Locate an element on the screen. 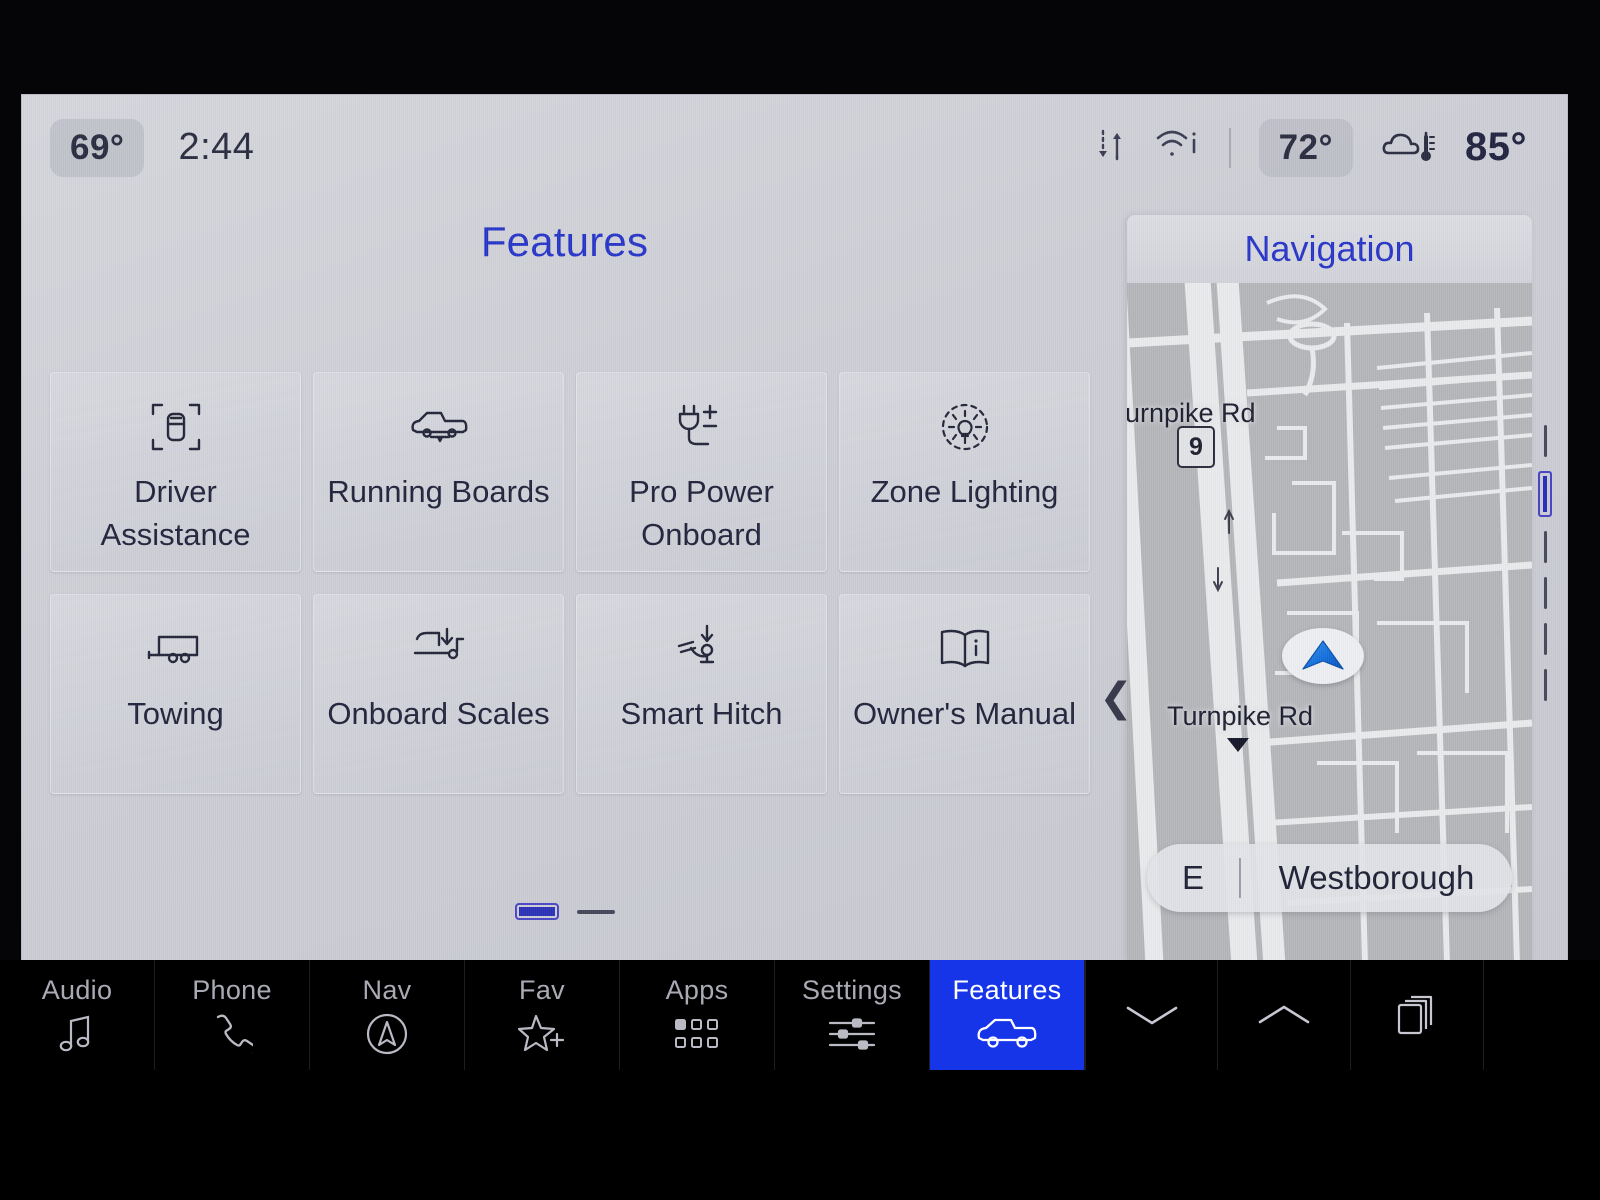  tile-label: Driver Assistance is located at coordinates (175, 513).